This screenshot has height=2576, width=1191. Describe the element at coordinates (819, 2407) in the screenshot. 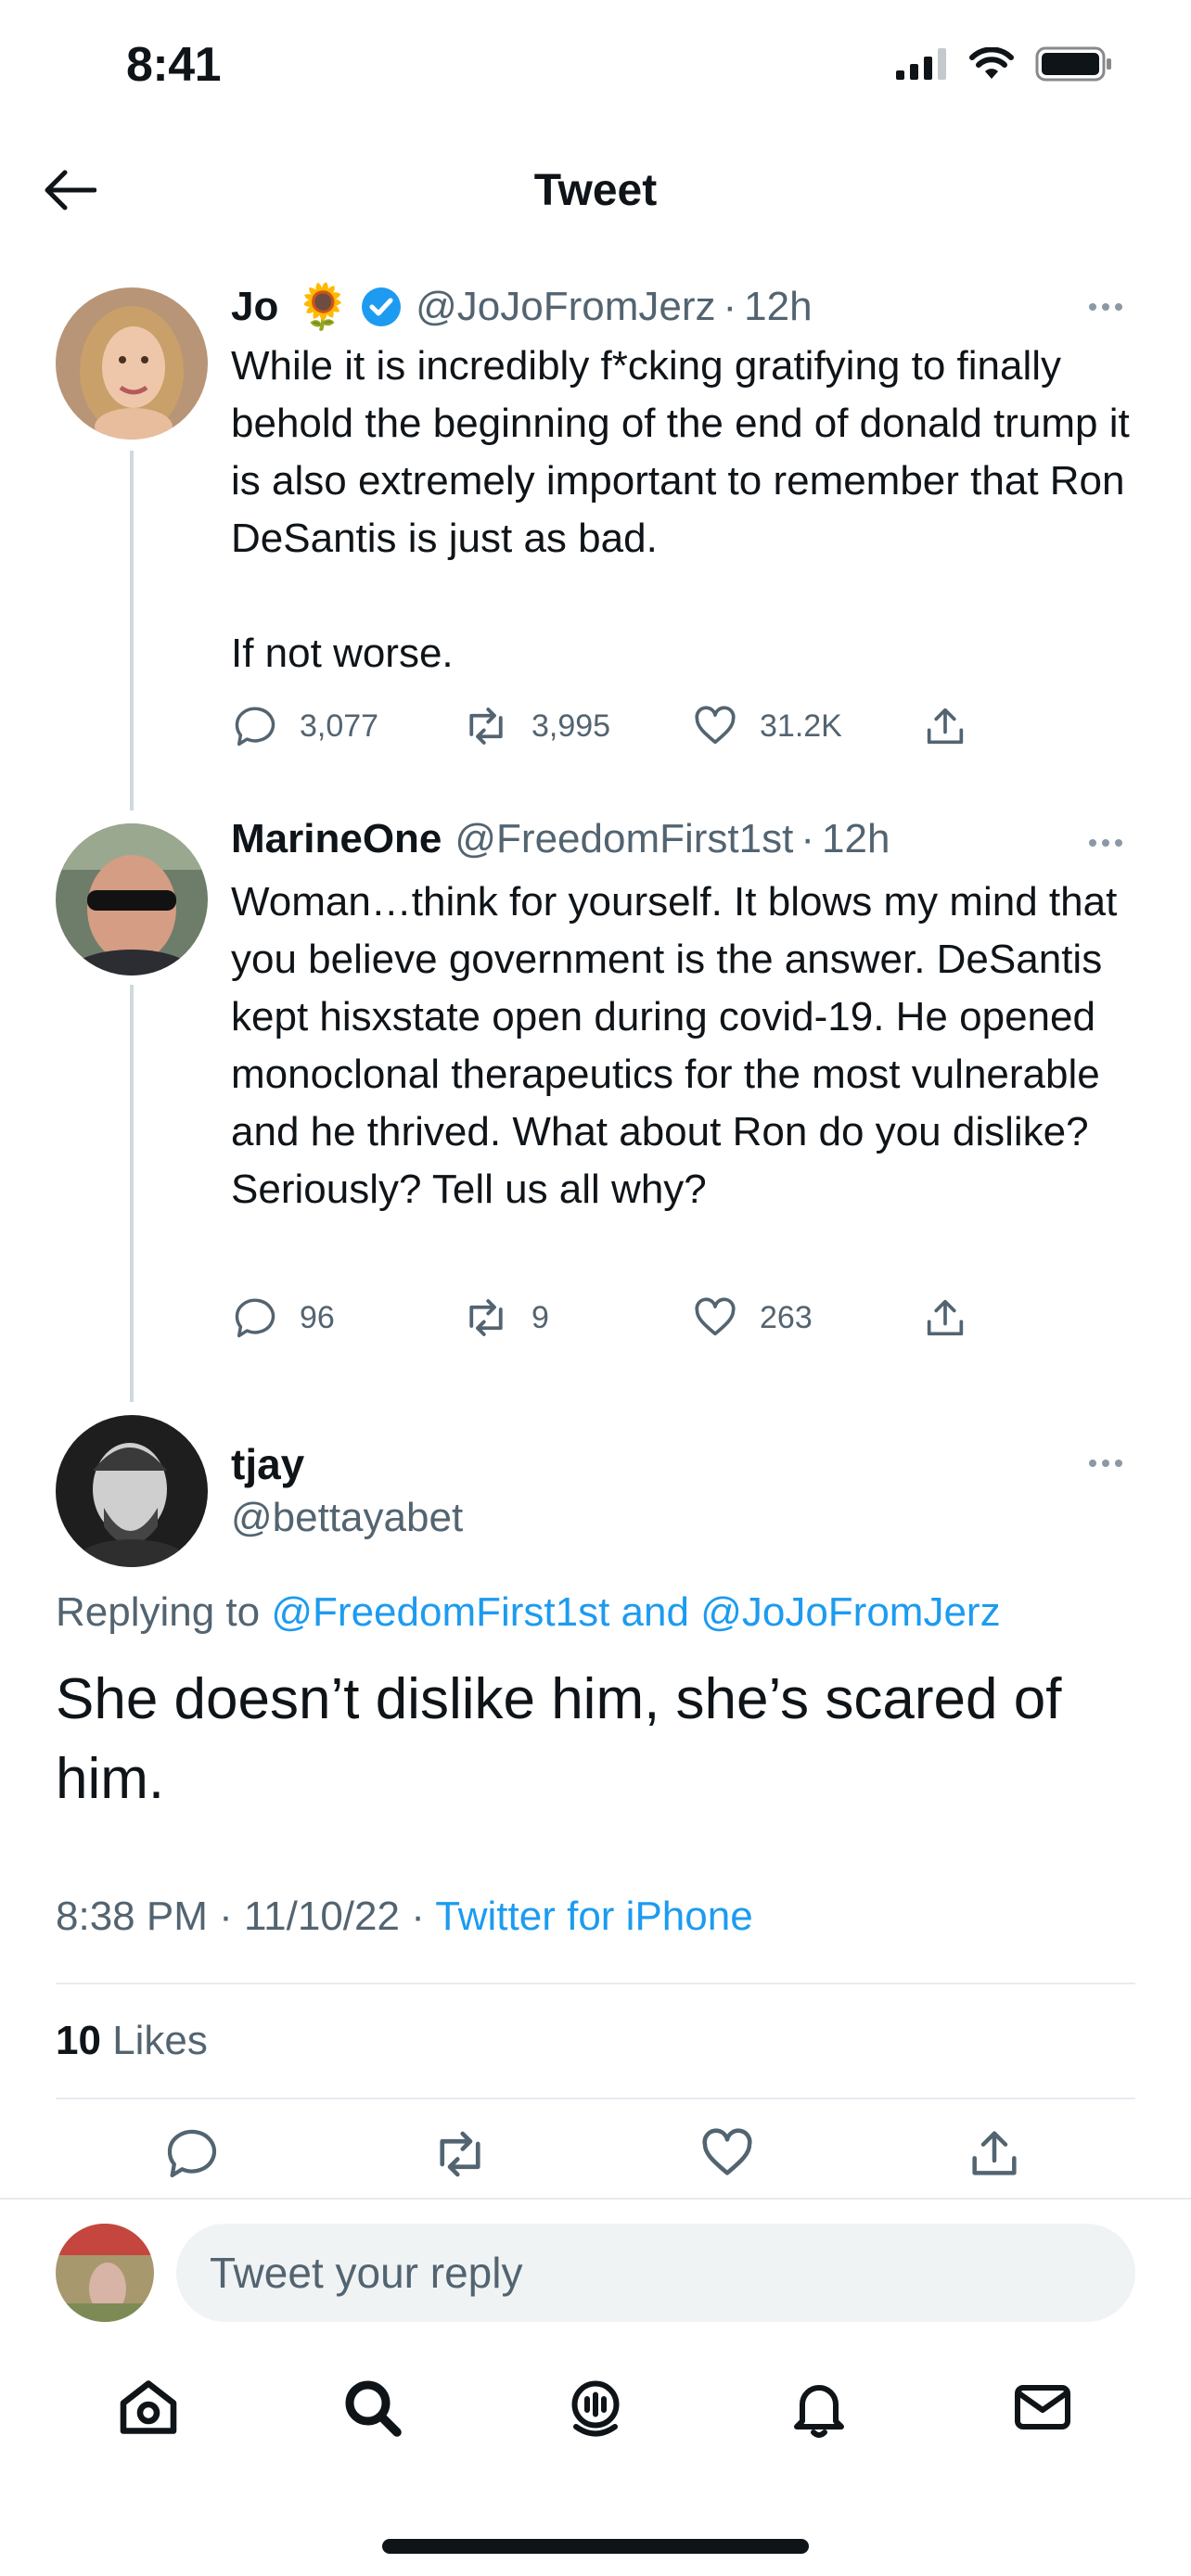

I see `notifications-icon` at that location.